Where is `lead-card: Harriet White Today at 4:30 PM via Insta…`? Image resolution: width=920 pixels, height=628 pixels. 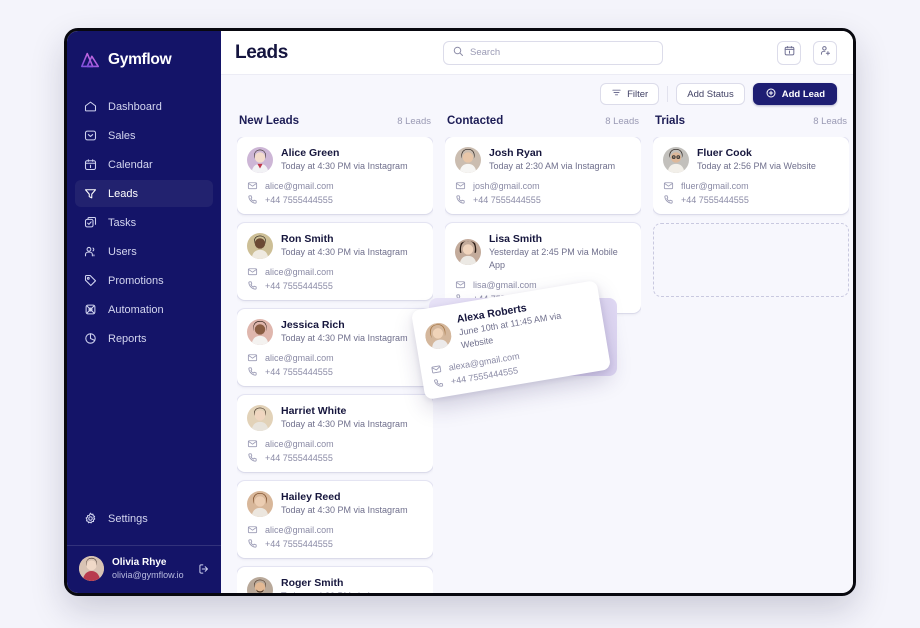 lead-card: Harriet White Today at 4:30 PM via Insta… is located at coordinates (335, 433).